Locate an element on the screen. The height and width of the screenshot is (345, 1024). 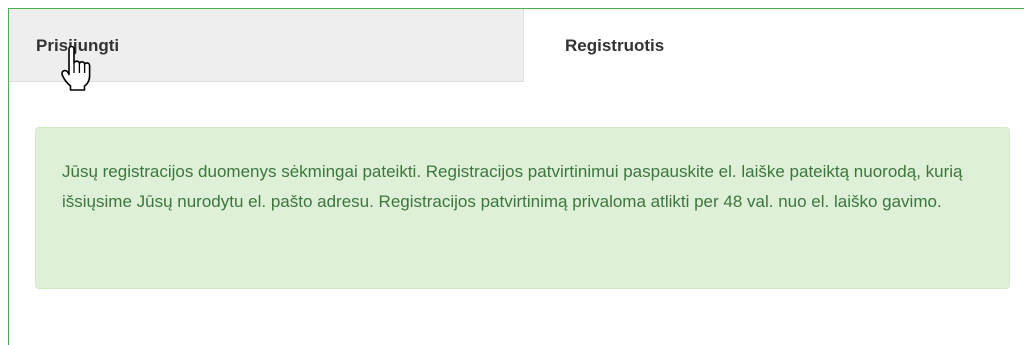
tab-register: Registruotis is located at coordinates (774, 45).